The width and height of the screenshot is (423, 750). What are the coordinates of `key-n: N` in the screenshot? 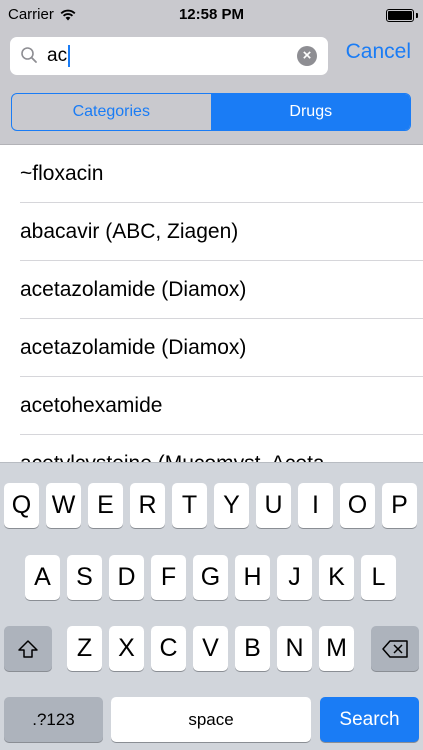 It's located at (294, 648).